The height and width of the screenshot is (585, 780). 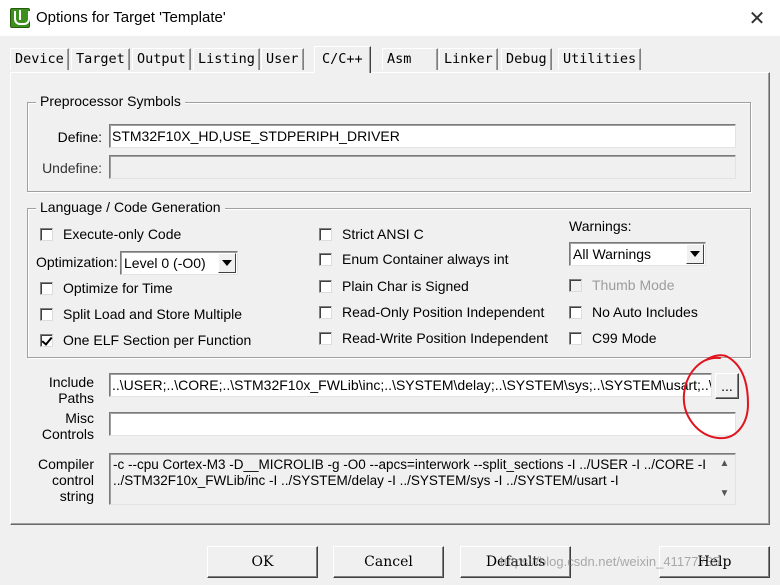 What do you see at coordinates (600, 59) in the screenshot?
I see `tab-utilities: Utilities` at bounding box center [600, 59].